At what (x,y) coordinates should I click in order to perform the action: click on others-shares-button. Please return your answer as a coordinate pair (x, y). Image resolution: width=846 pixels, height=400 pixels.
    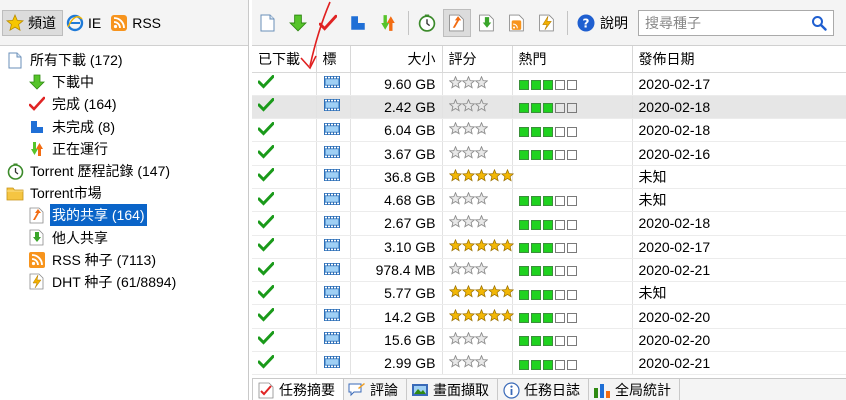
    Looking at the image, I should click on (487, 23).